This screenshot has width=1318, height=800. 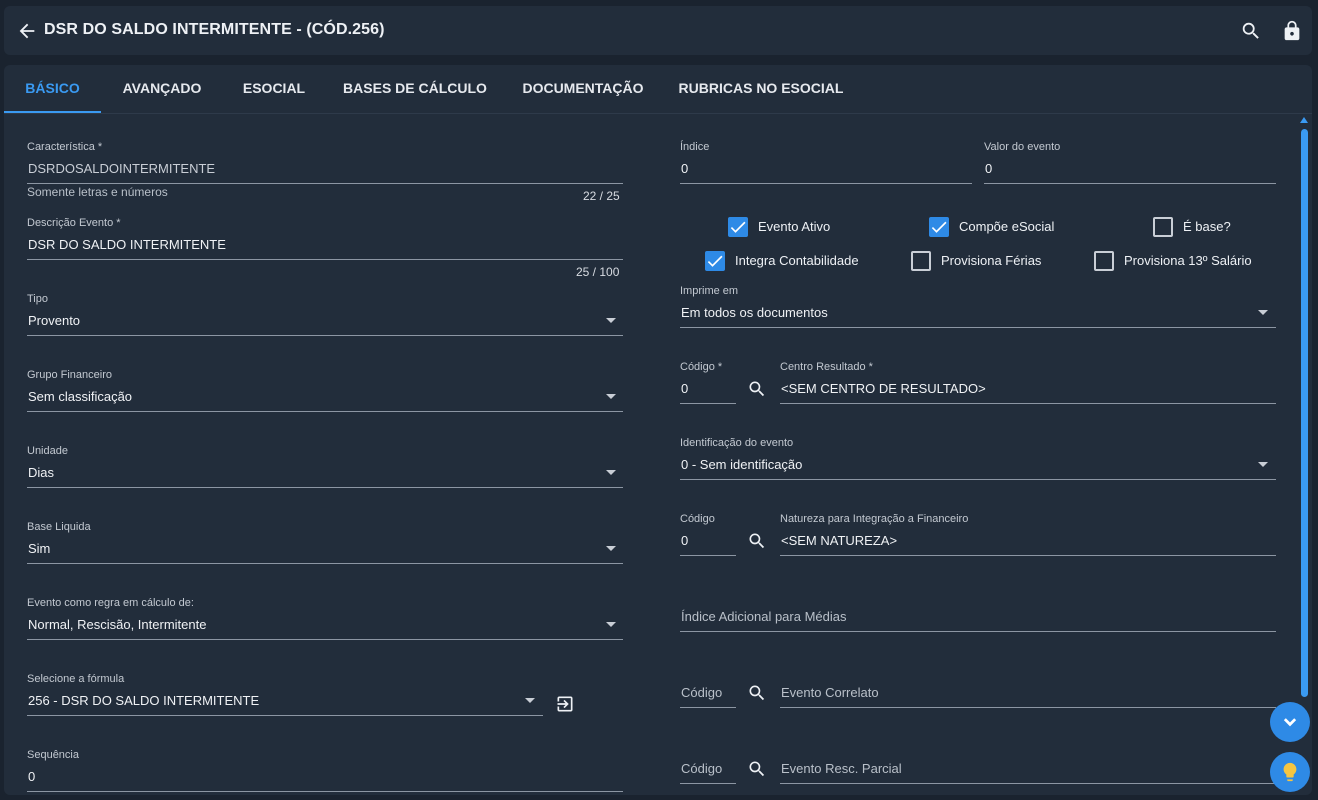 I want to click on indice-field: Índice 0, so click(x=826, y=162).